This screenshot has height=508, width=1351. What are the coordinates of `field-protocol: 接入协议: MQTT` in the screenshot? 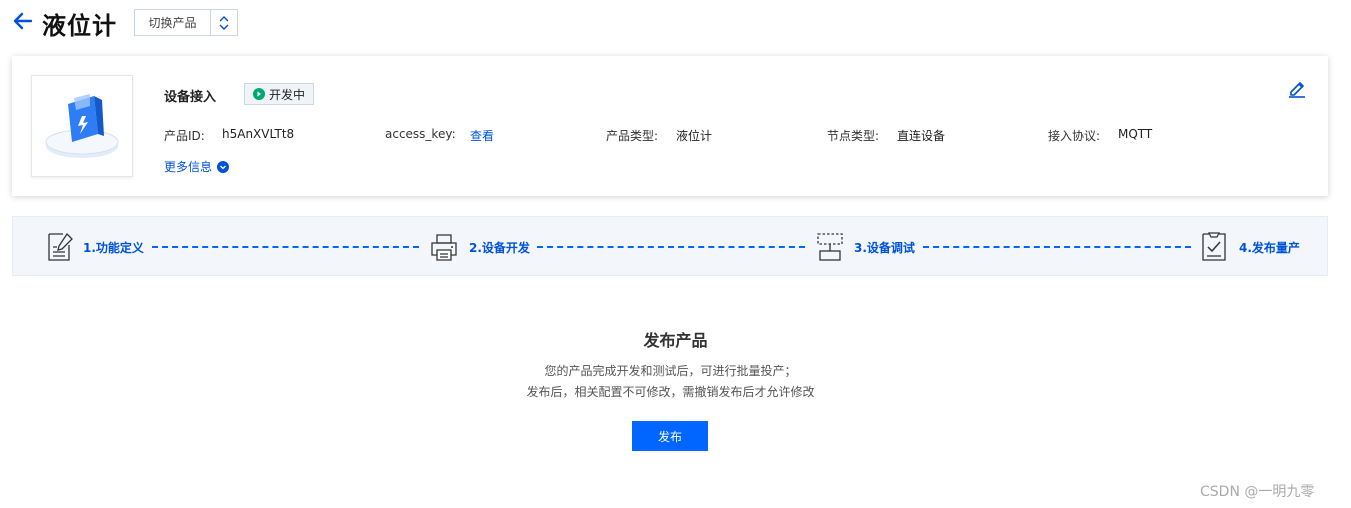 It's located at (1100, 135).